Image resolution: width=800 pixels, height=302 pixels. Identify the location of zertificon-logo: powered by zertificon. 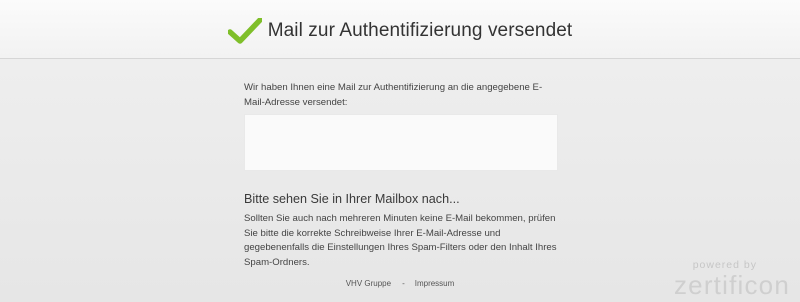
(727, 279).